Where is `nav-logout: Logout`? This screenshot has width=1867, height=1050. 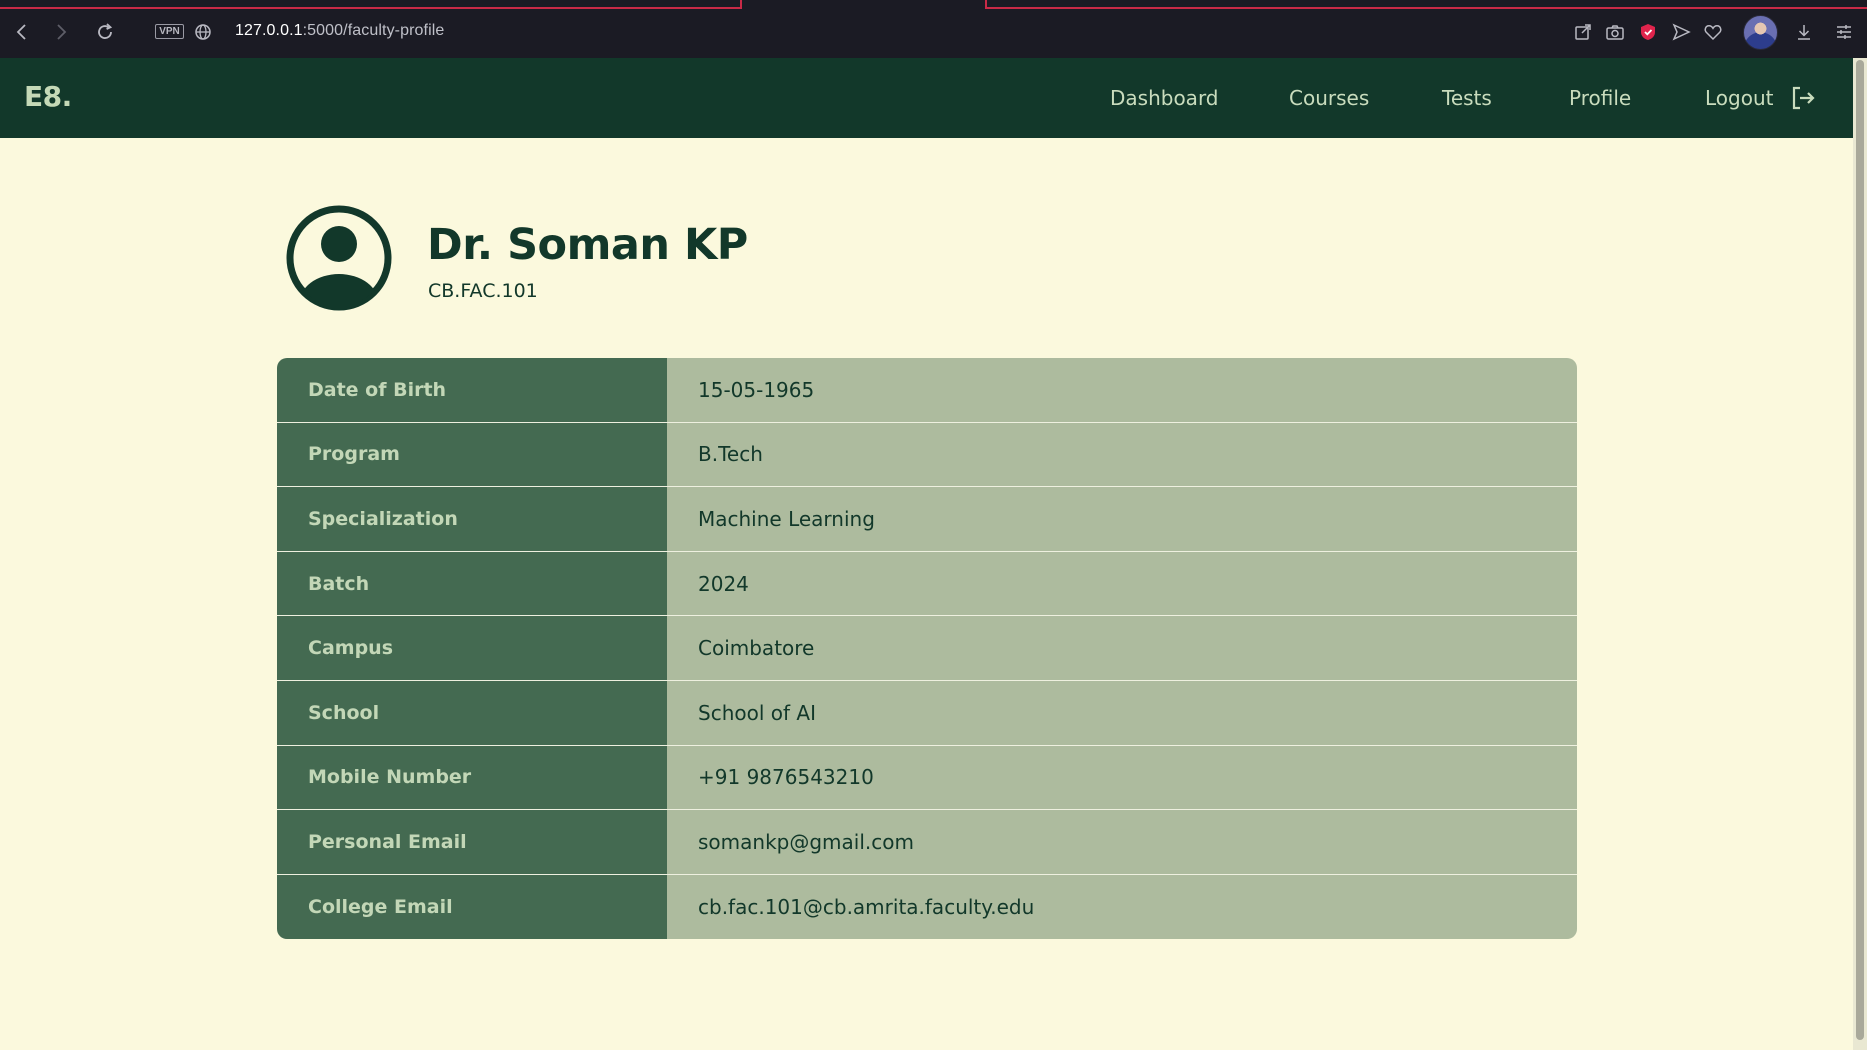 nav-logout: Logout is located at coordinates (1739, 98).